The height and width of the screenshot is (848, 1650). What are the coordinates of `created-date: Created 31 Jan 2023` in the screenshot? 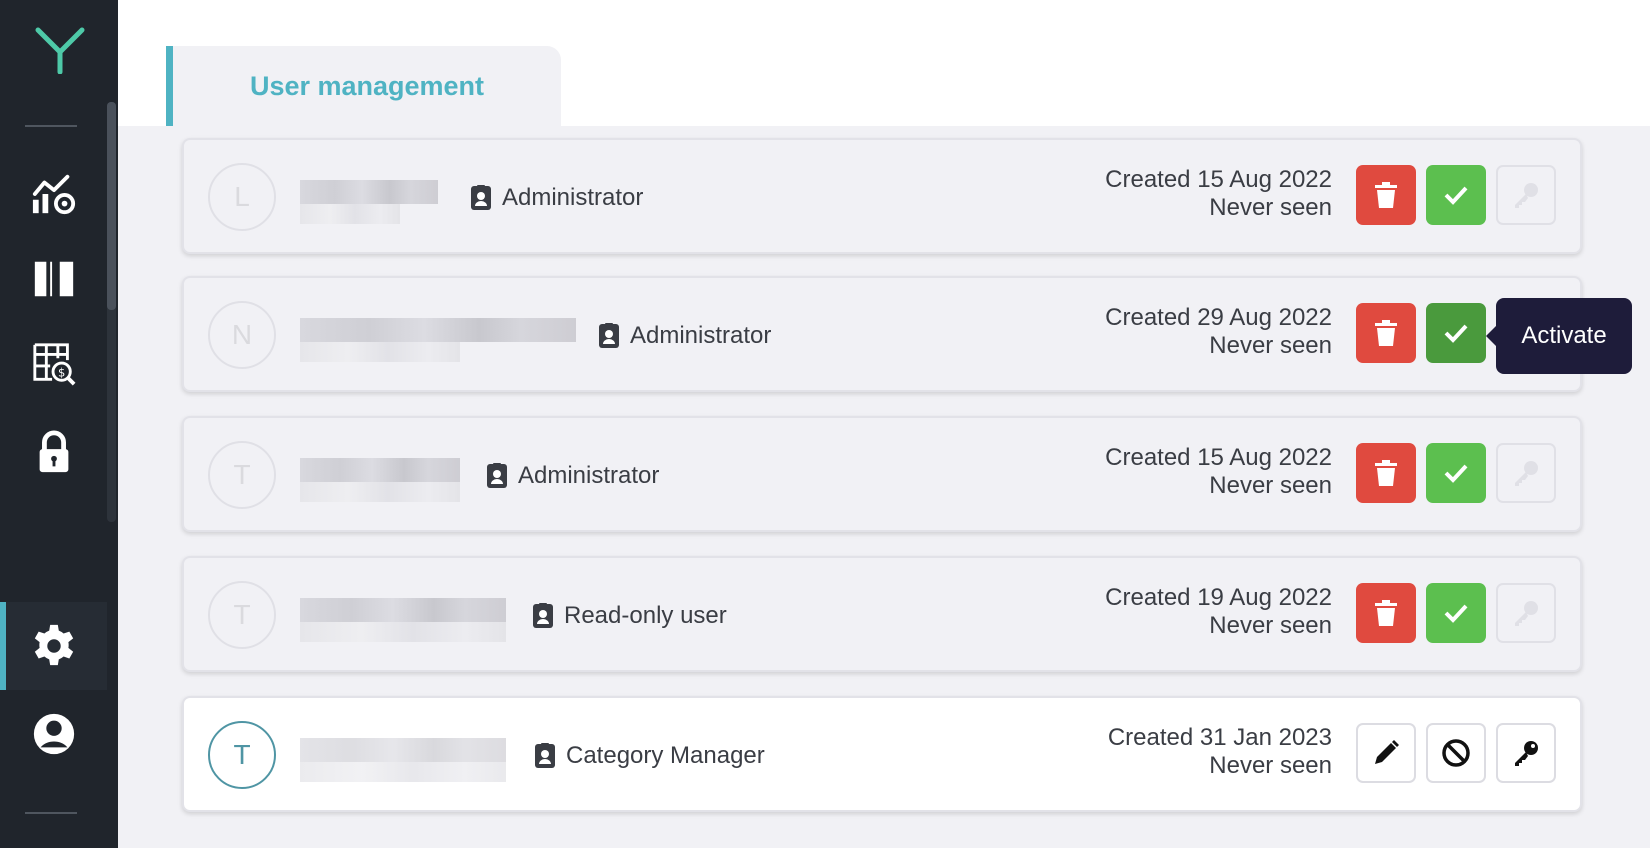 It's located at (1219, 737).